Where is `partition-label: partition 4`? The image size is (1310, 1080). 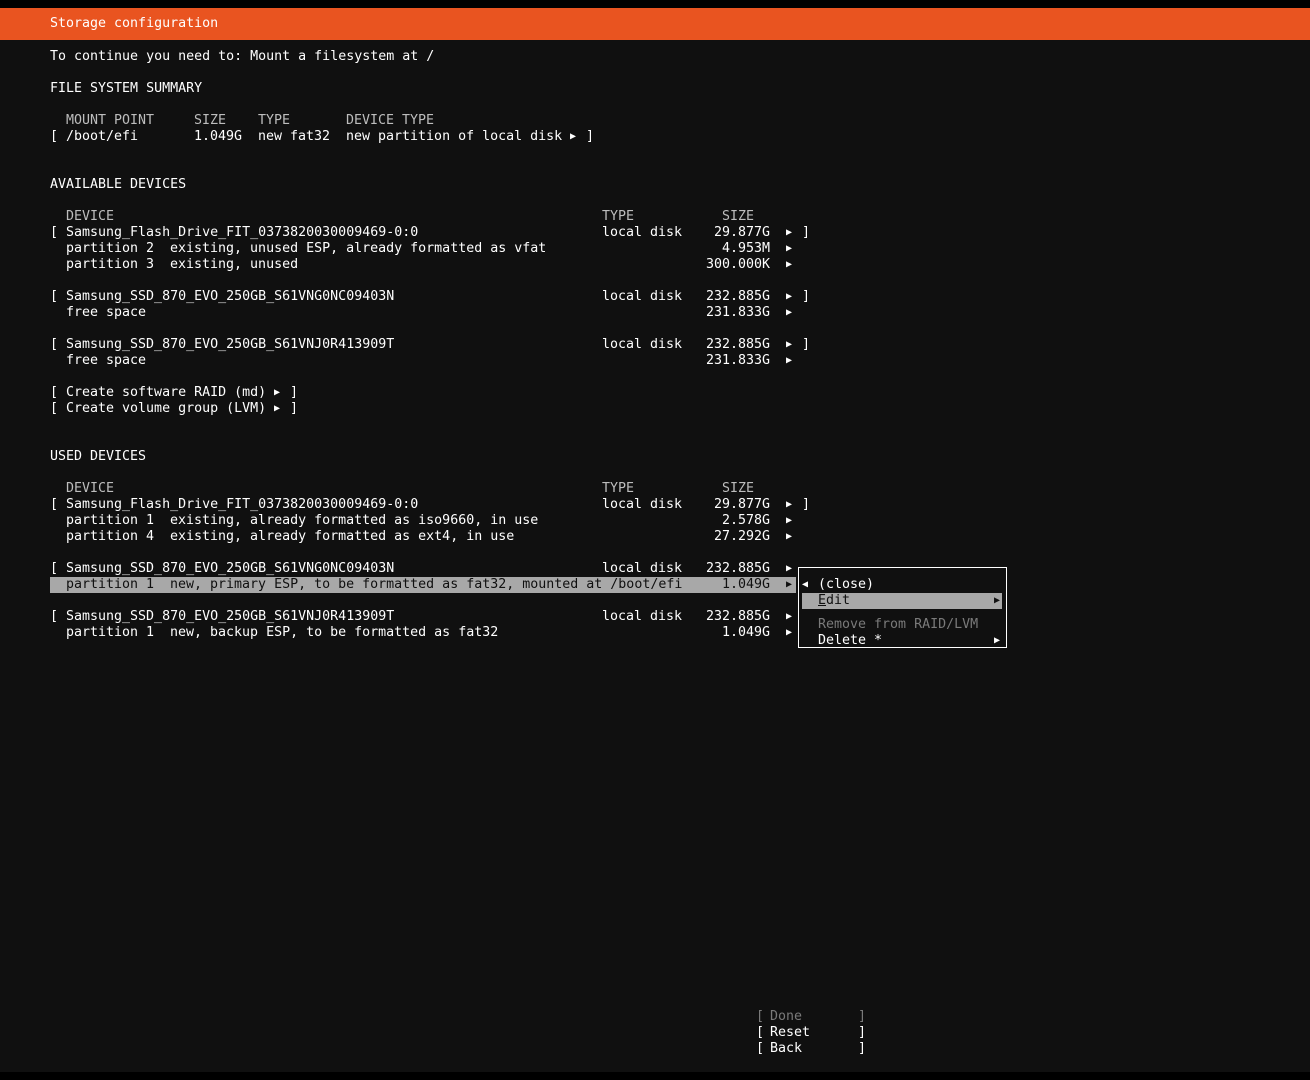
partition-label: partition 4 is located at coordinates (110, 536).